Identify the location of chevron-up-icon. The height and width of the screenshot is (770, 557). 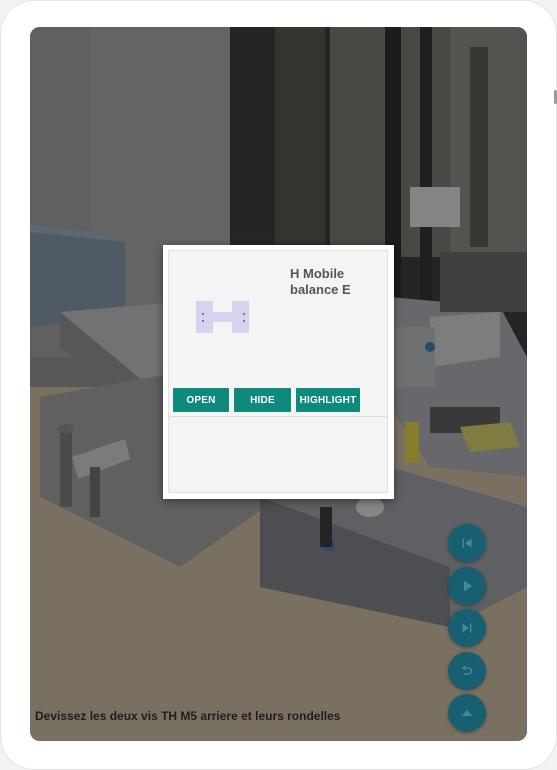
(467, 713).